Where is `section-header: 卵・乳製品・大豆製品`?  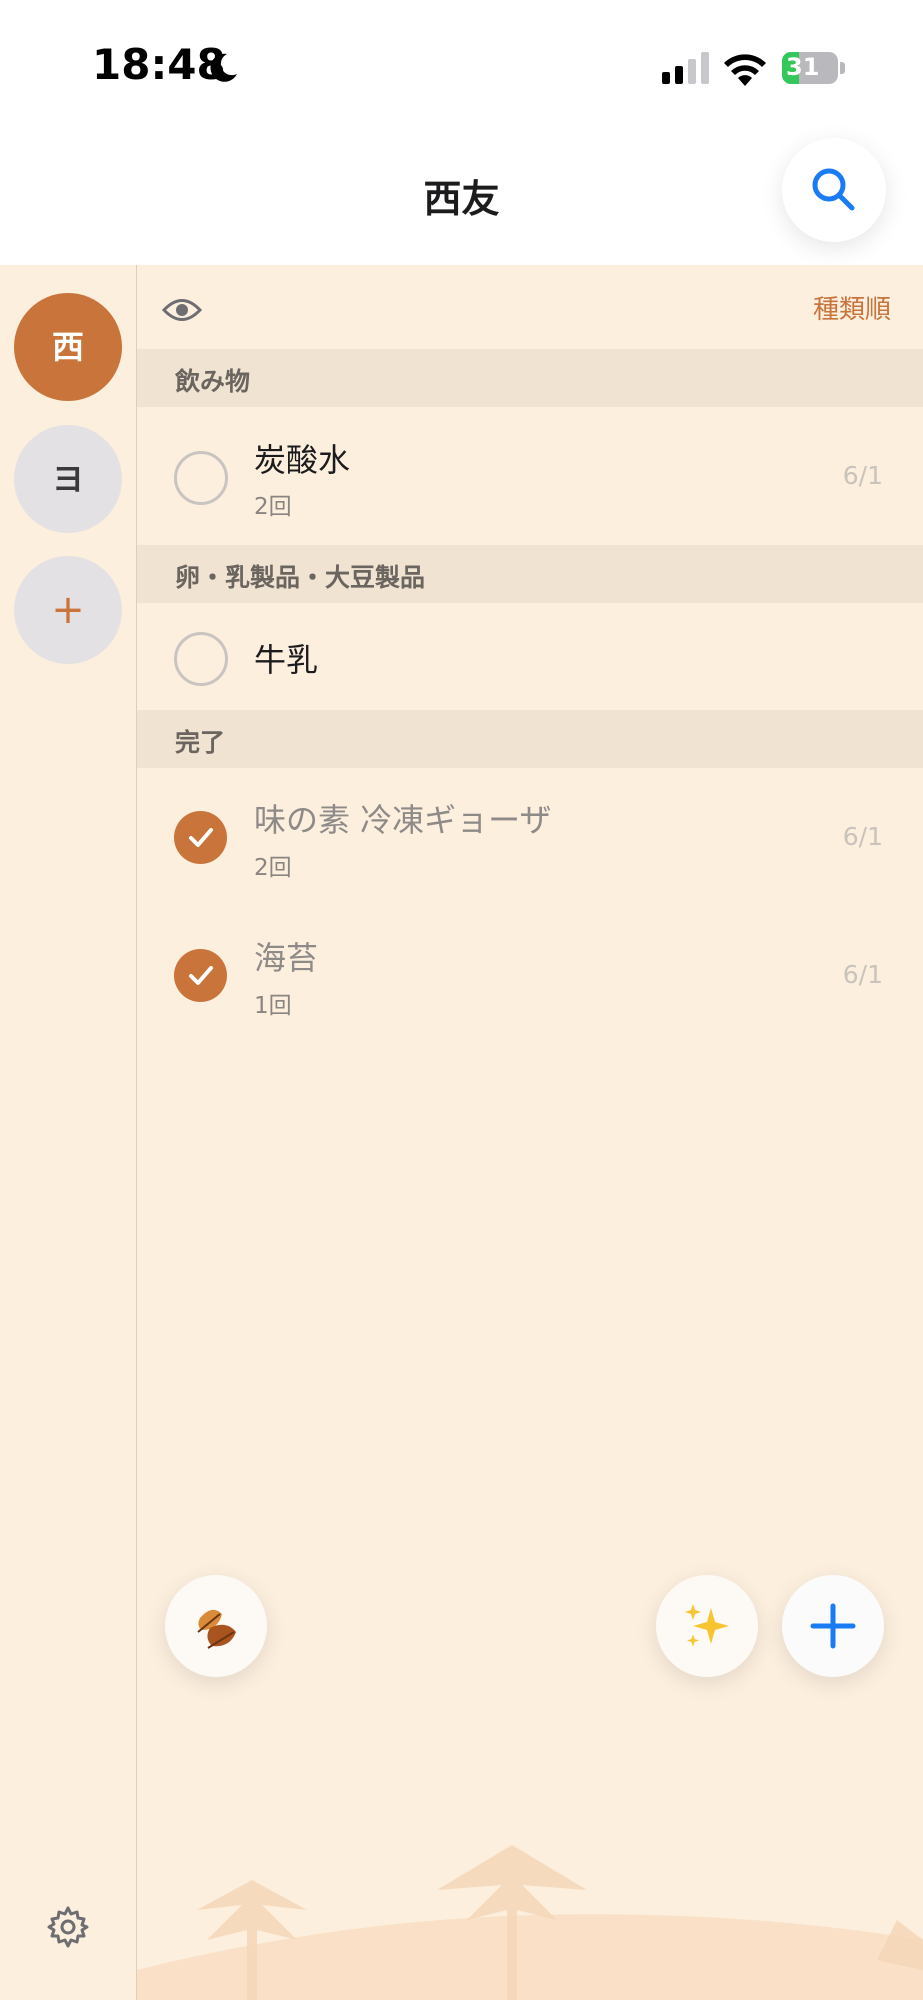
section-header: 卵・乳製品・大豆製品 is located at coordinates (530, 574).